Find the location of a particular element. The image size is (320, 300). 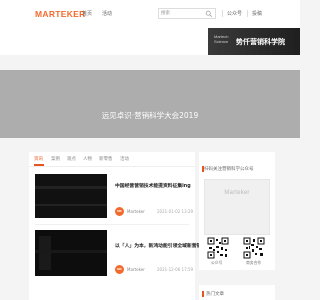

nav-item-events: 活动 is located at coordinates (107, 13).